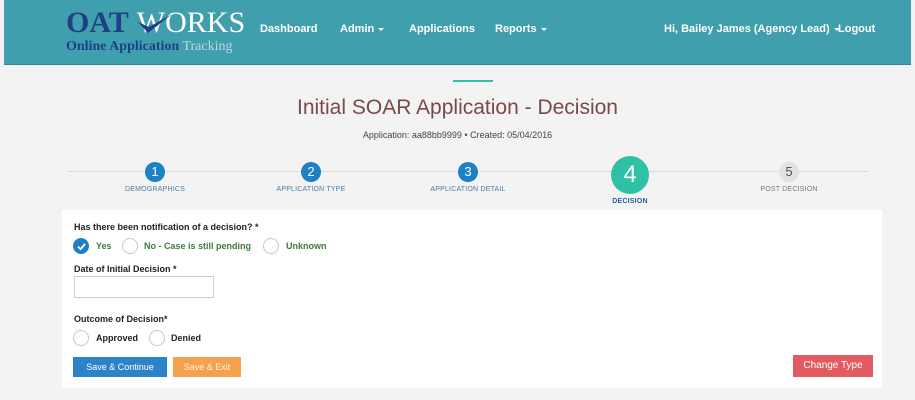 The image size is (915, 400). Describe the element at coordinates (186, 338) in the screenshot. I see `radio-denied-label: Denied` at that location.